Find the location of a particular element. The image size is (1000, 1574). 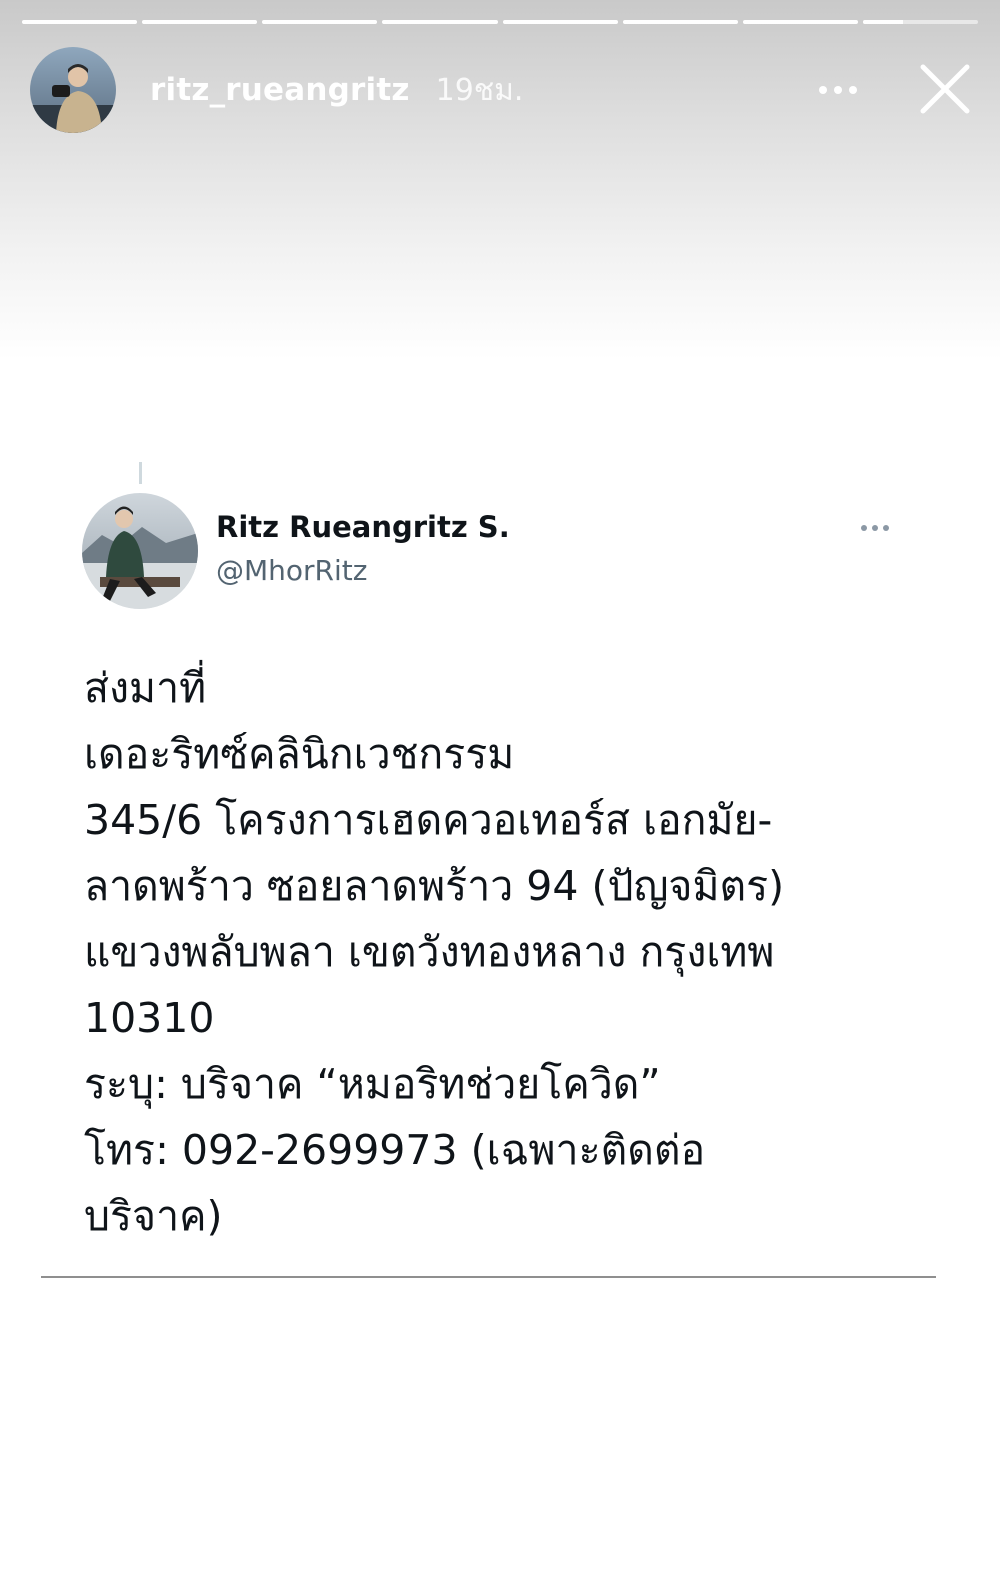

divider is located at coordinates (488, 1277).